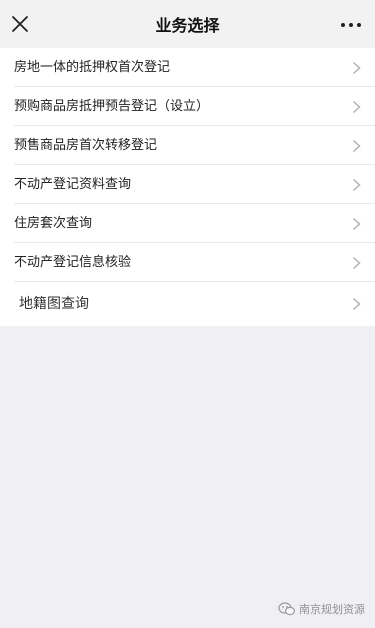  Describe the element at coordinates (112, 106) in the screenshot. I see `list-item-label: 预购商品房抵押预告登记（设立）` at that location.